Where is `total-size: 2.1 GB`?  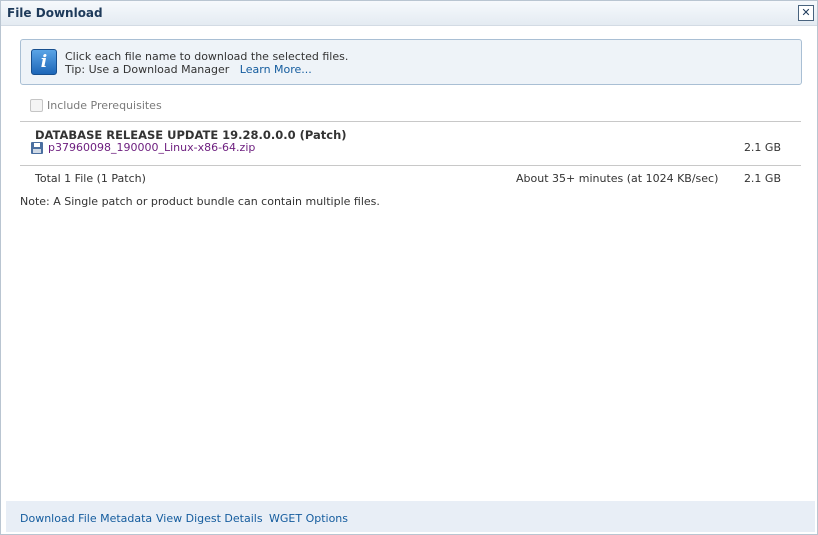 total-size: 2.1 GB is located at coordinates (762, 178).